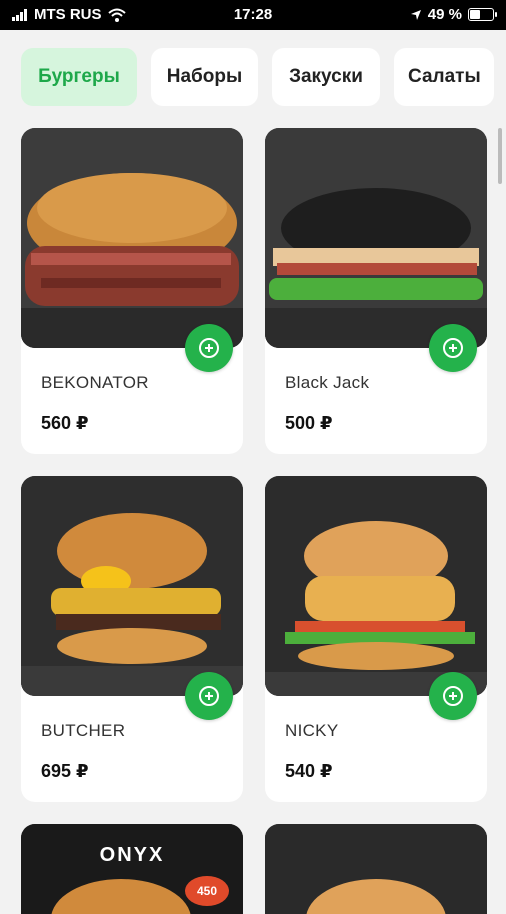 This screenshot has height=914, width=506. I want to click on product-card-onyx: ONYX 450, so click(132, 869).